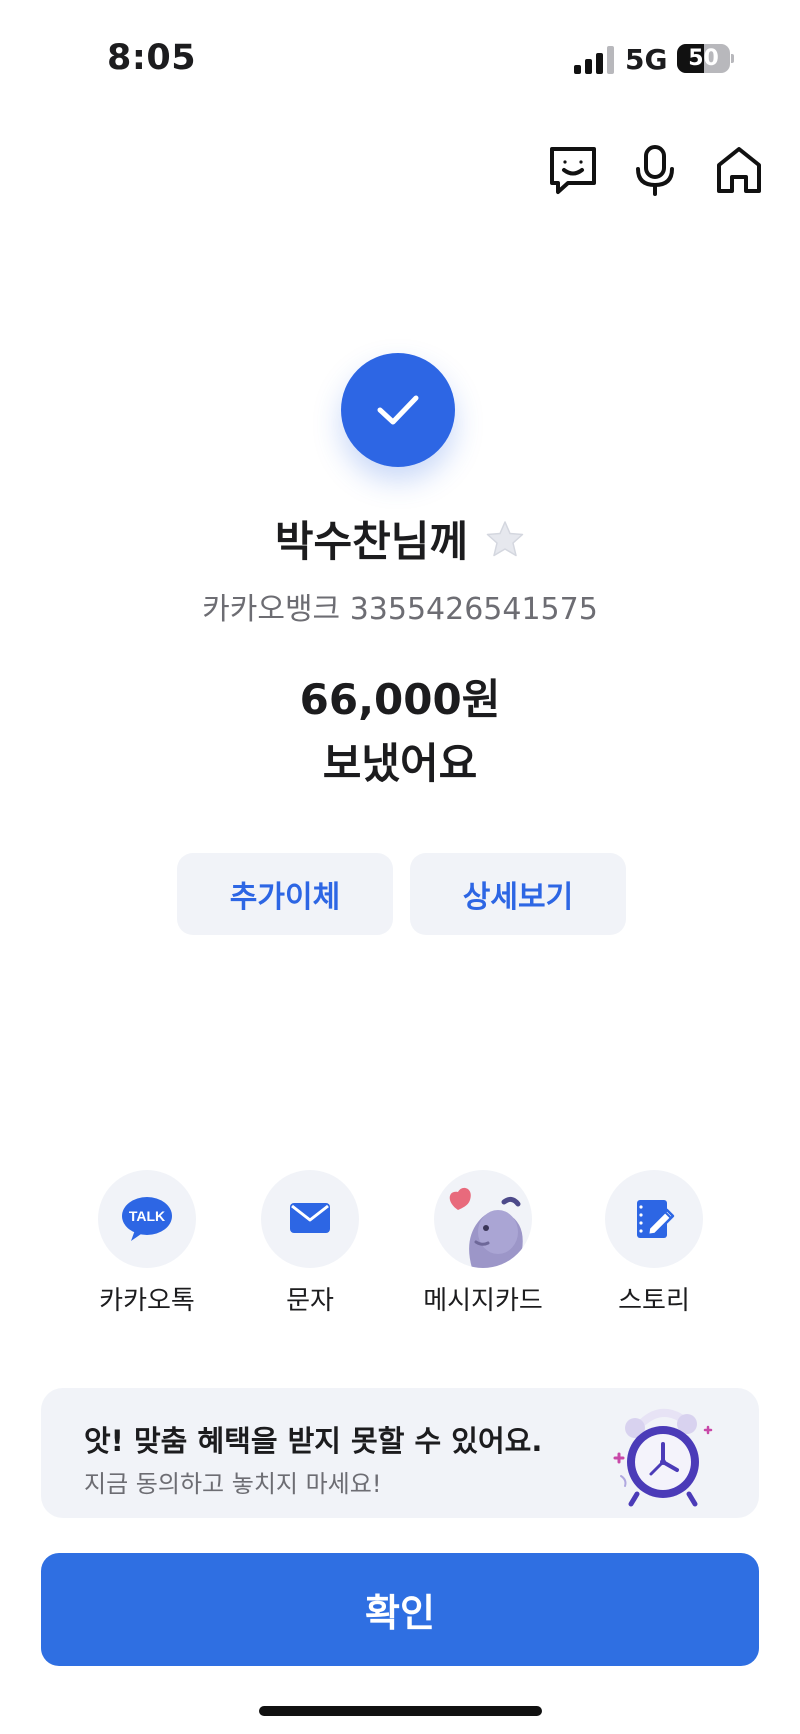 The height and width of the screenshot is (1734, 800). What do you see at coordinates (654, 1243) in the screenshot?
I see `share-story: 스토리` at bounding box center [654, 1243].